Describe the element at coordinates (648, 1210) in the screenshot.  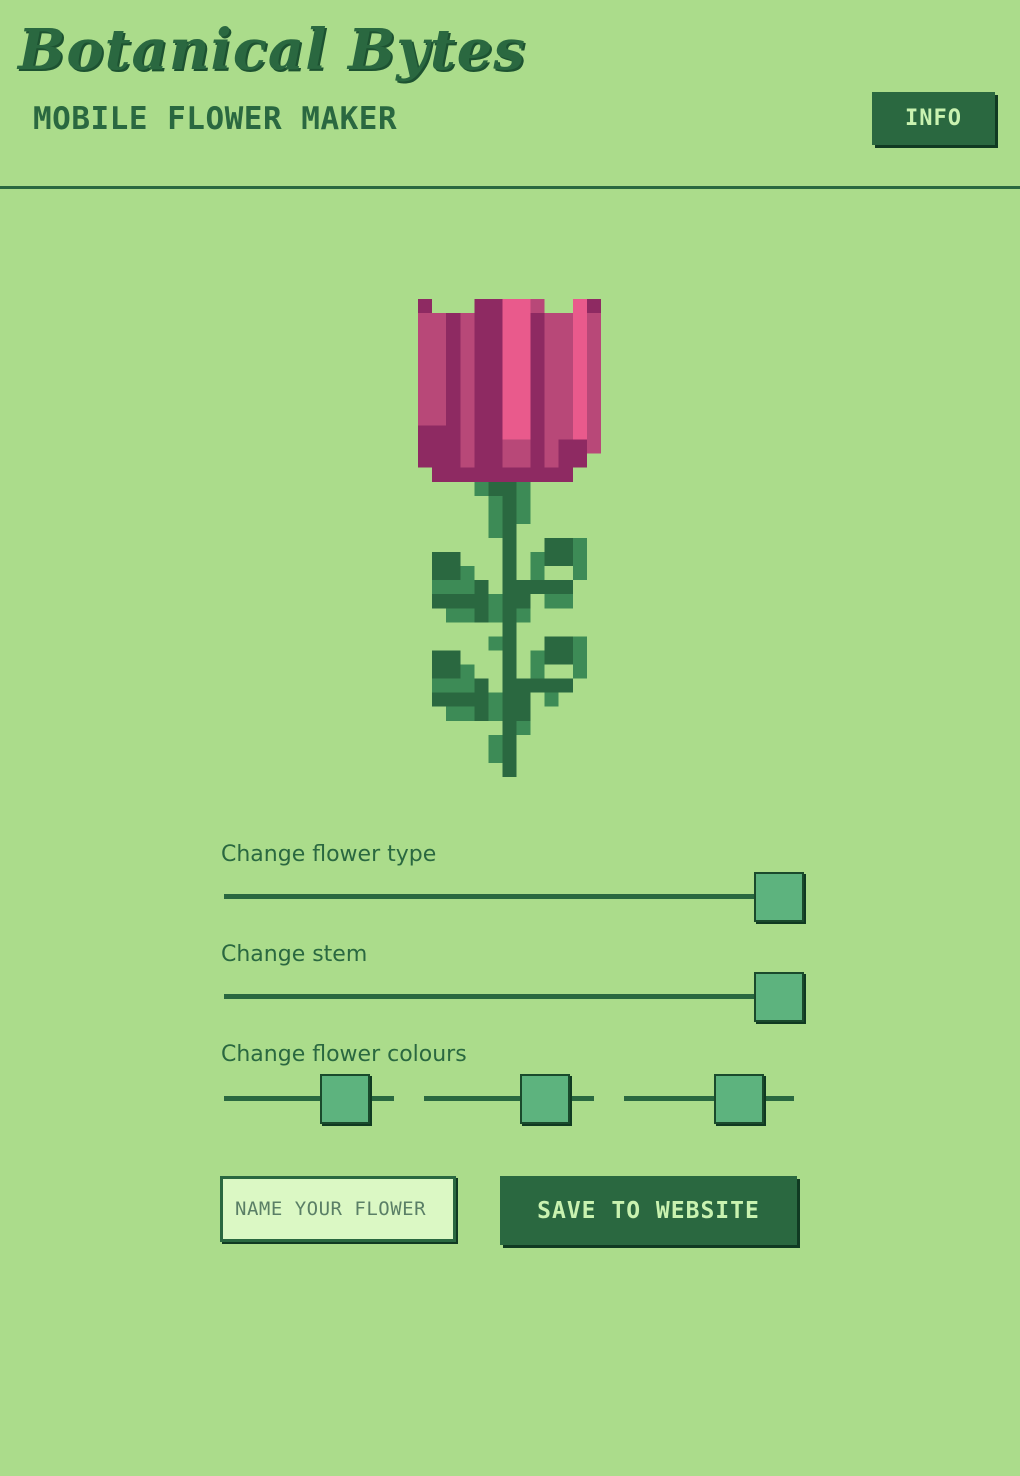
I see `save-to-website-button: SAVE TO WEBSITE` at that location.